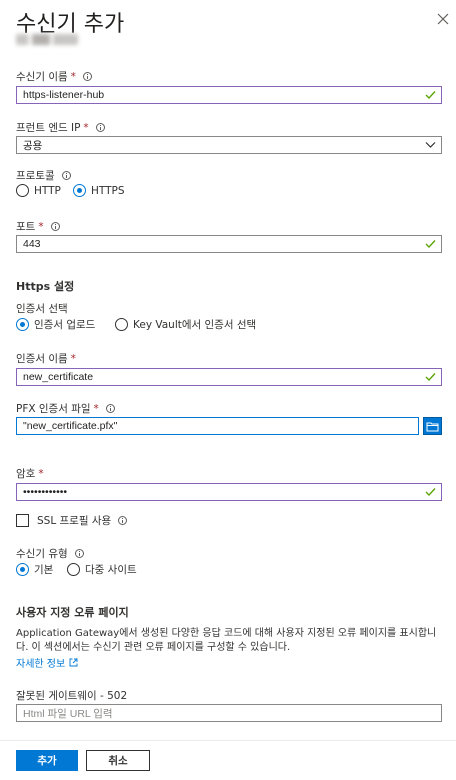  Describe the element at coordinates (22, 520) in the screenshot. I see `ssl-profile-checkbox` at that location.